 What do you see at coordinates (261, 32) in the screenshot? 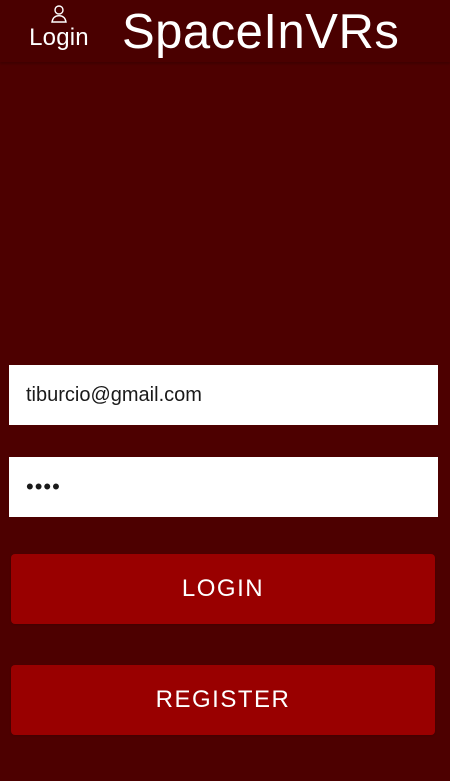
I see `app-title: SpaceInVRs` at bounding box center [261, 32].